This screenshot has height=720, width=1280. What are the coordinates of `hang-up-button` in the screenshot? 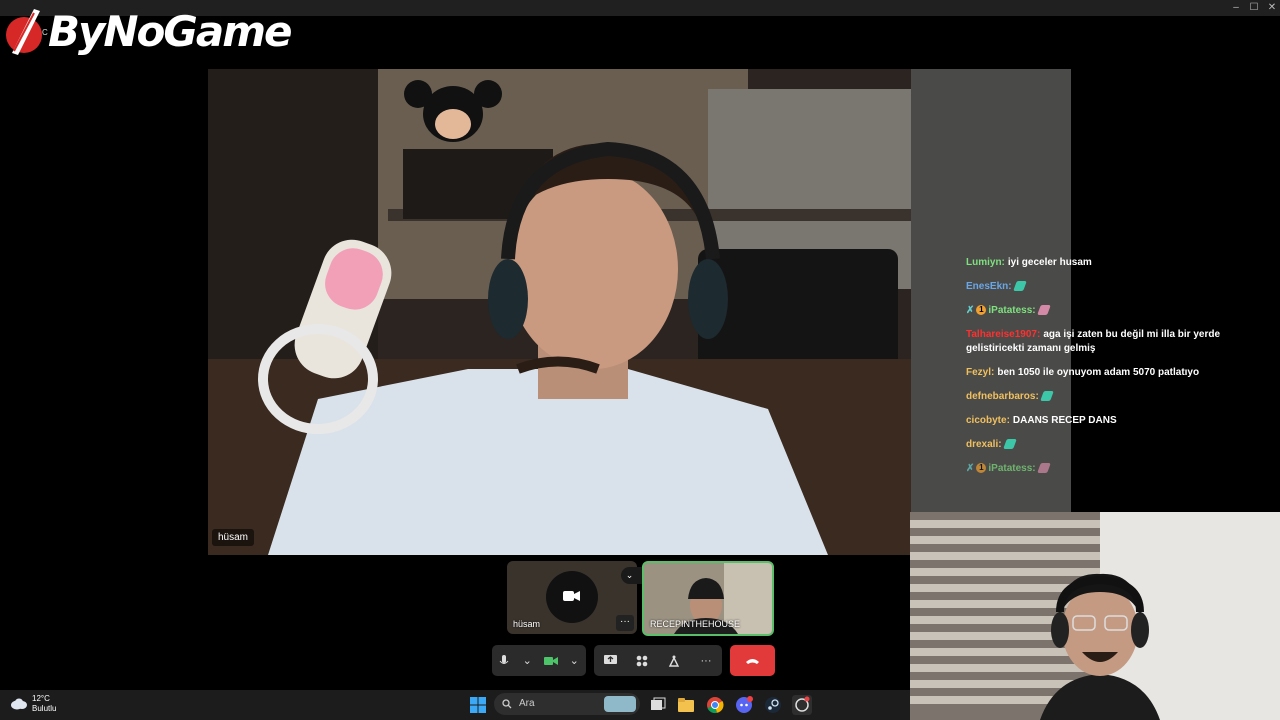 It's located at (752, 660).